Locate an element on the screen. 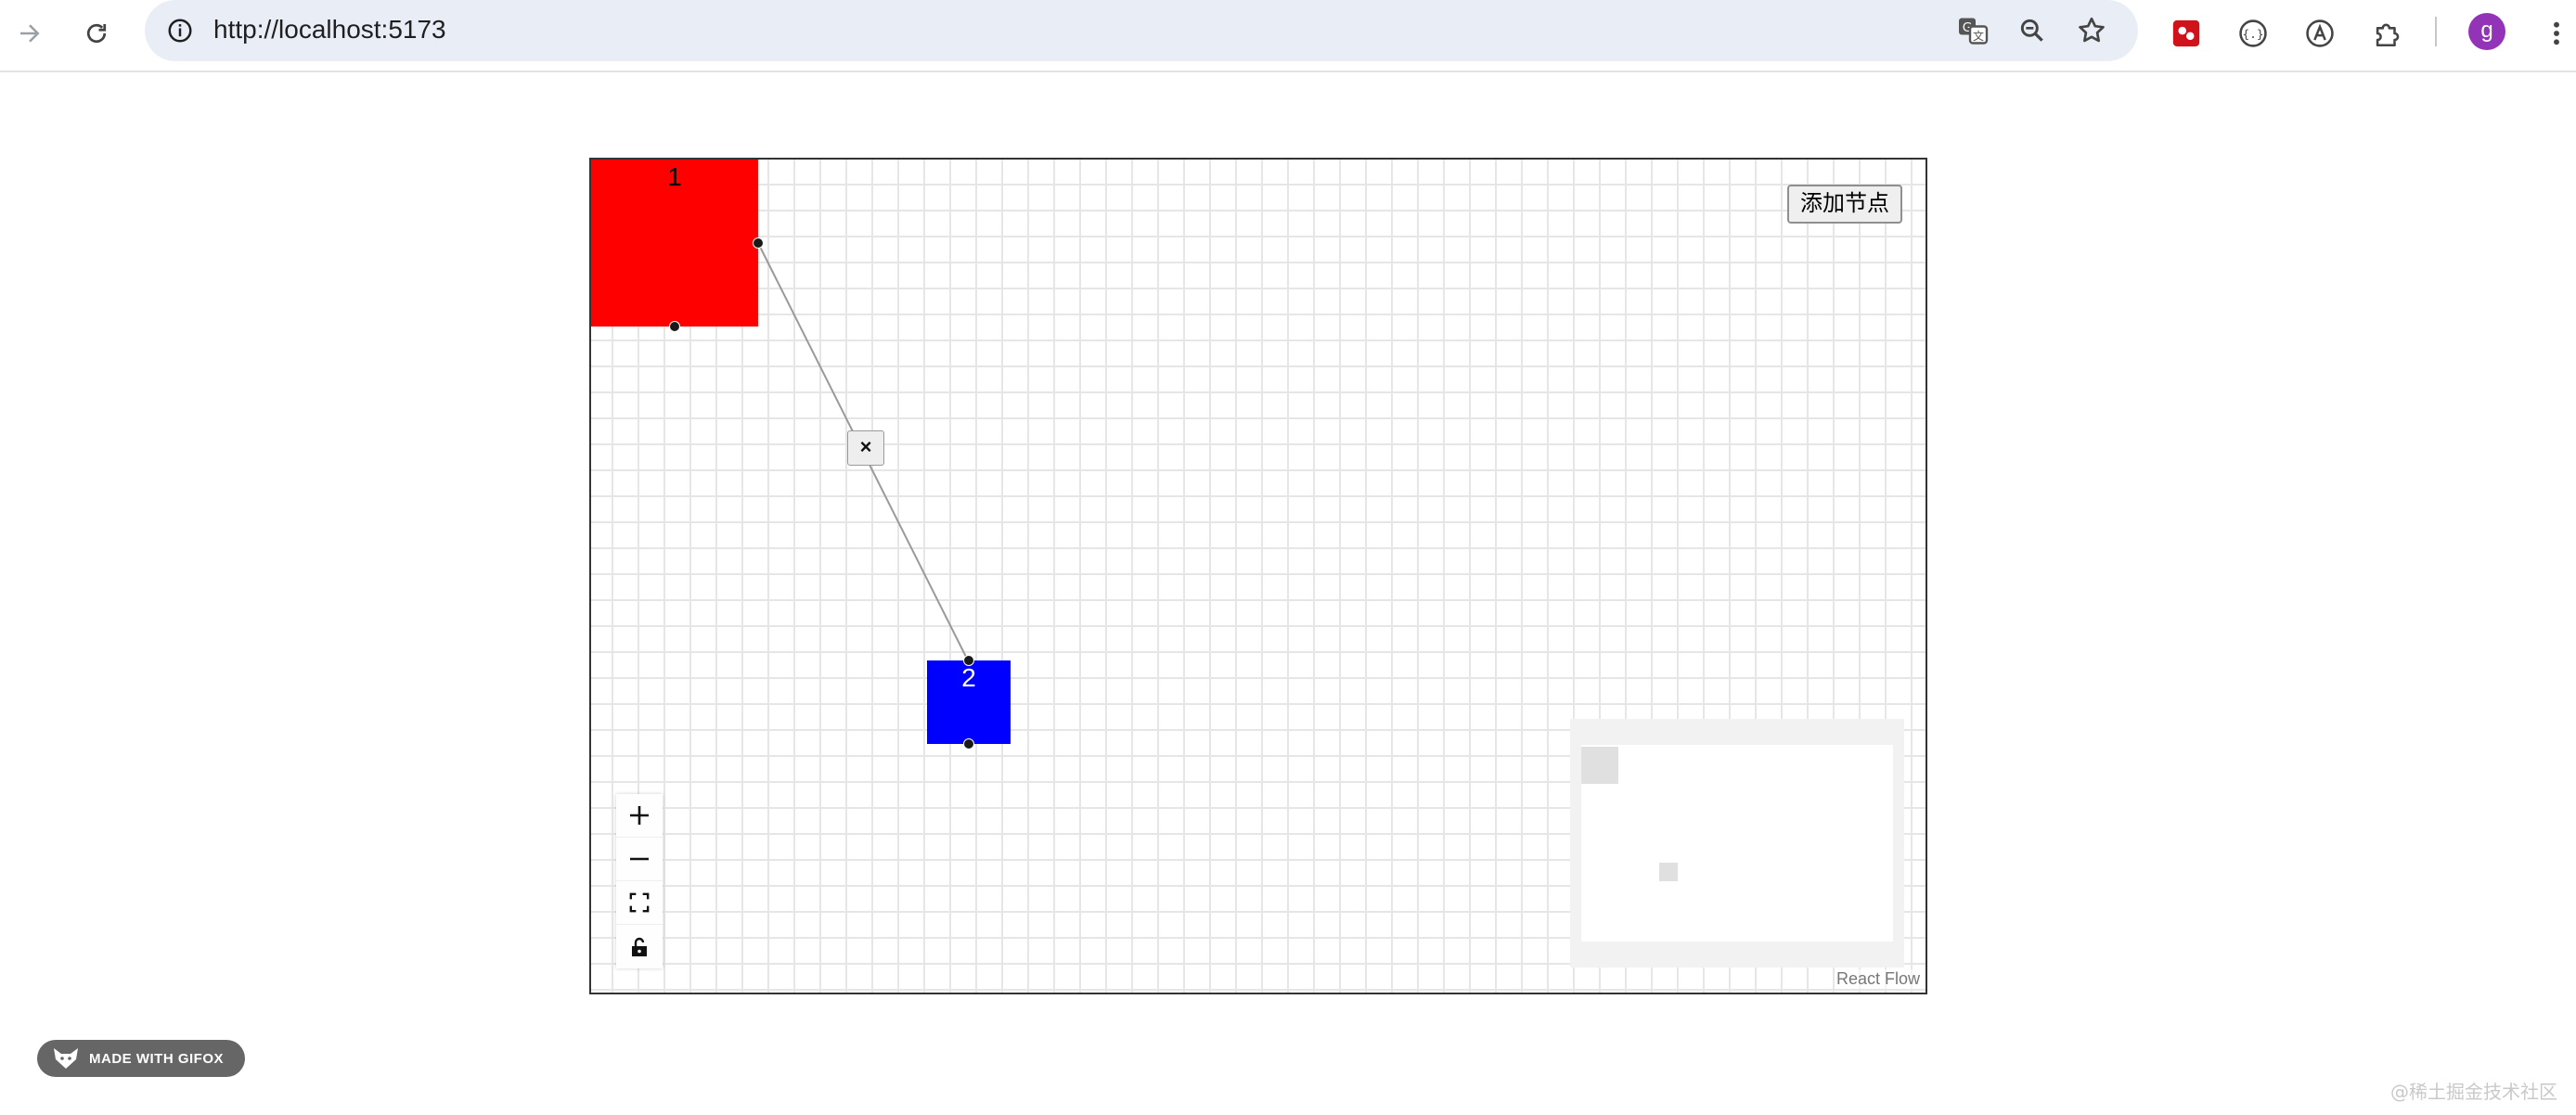 This screenshot has width=2576, height=1115. unlock-icon is located at coordinates (639, 946).